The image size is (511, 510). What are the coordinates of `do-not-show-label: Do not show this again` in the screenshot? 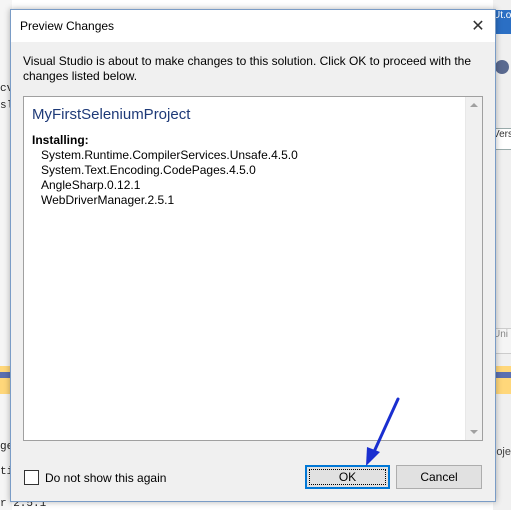 It's located at (105, 478).